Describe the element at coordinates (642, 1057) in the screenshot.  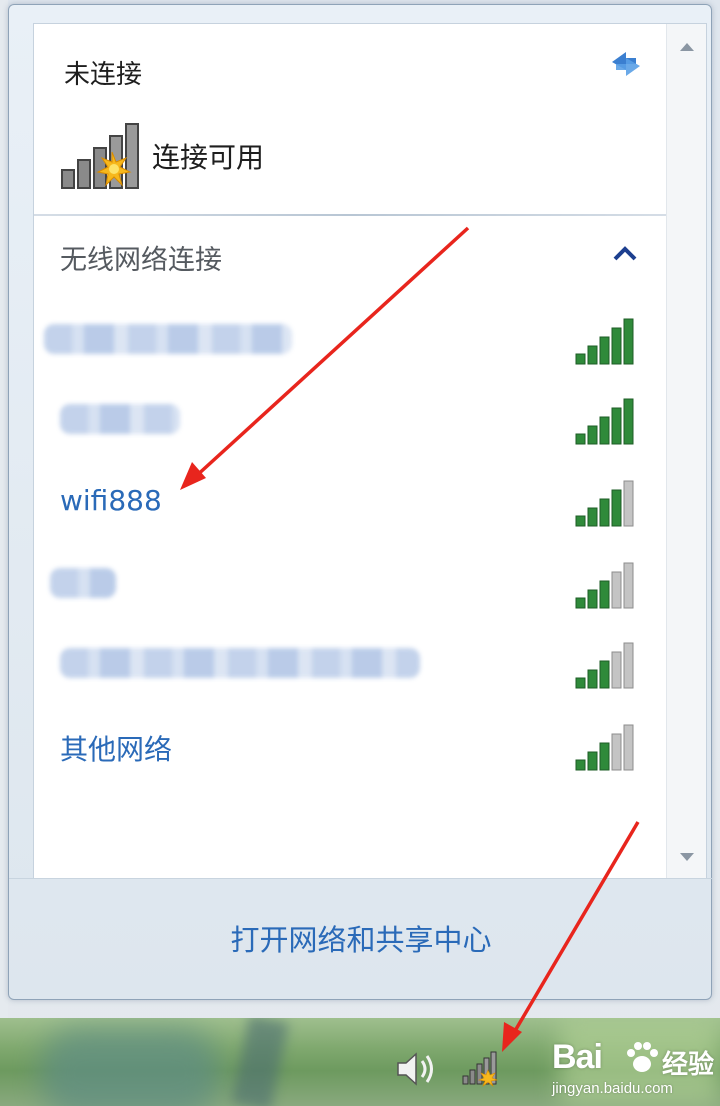
I see `baidu-paw-icon` at that location.